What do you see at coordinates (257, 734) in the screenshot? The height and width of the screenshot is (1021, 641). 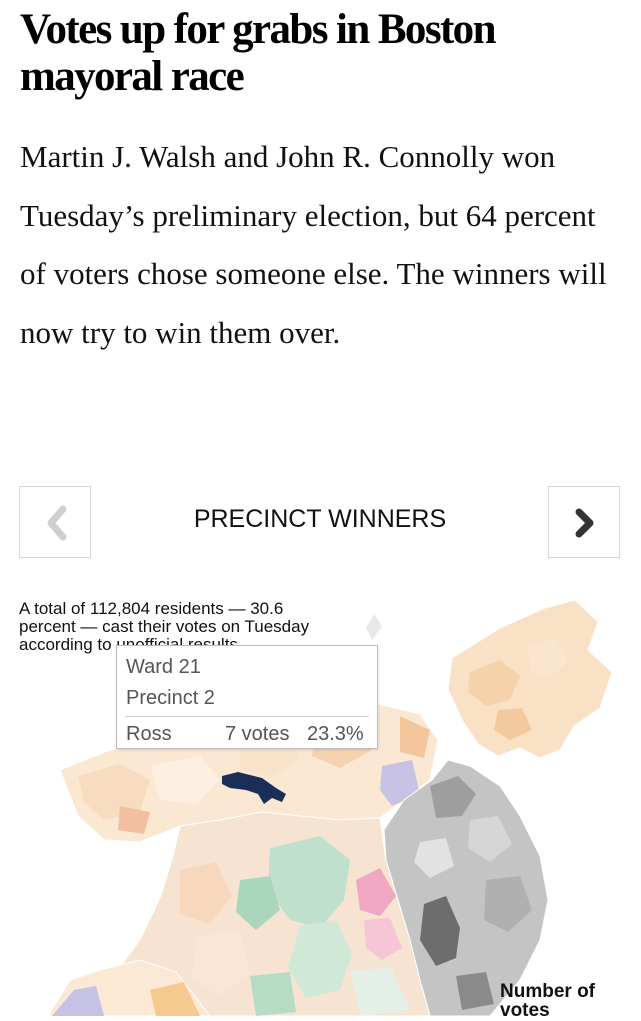 I see `tooltip-votes: 7 votes` at bounding box center [257, 734].